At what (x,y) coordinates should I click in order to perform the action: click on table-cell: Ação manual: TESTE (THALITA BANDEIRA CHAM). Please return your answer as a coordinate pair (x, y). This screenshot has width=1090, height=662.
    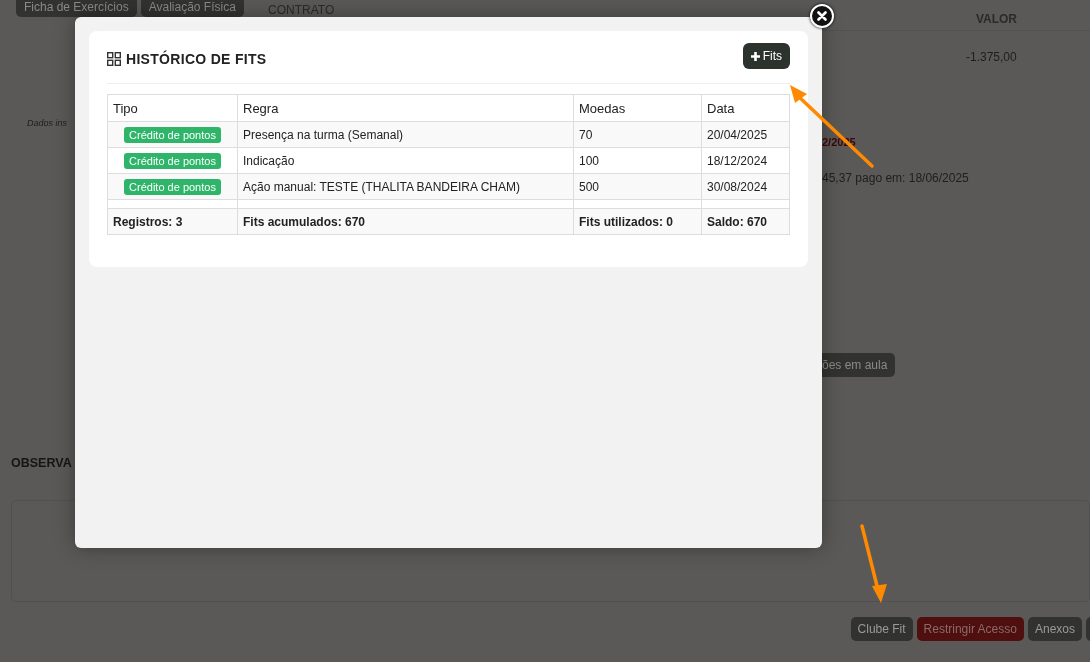
    Looking at the image, I should click on (405, 186).